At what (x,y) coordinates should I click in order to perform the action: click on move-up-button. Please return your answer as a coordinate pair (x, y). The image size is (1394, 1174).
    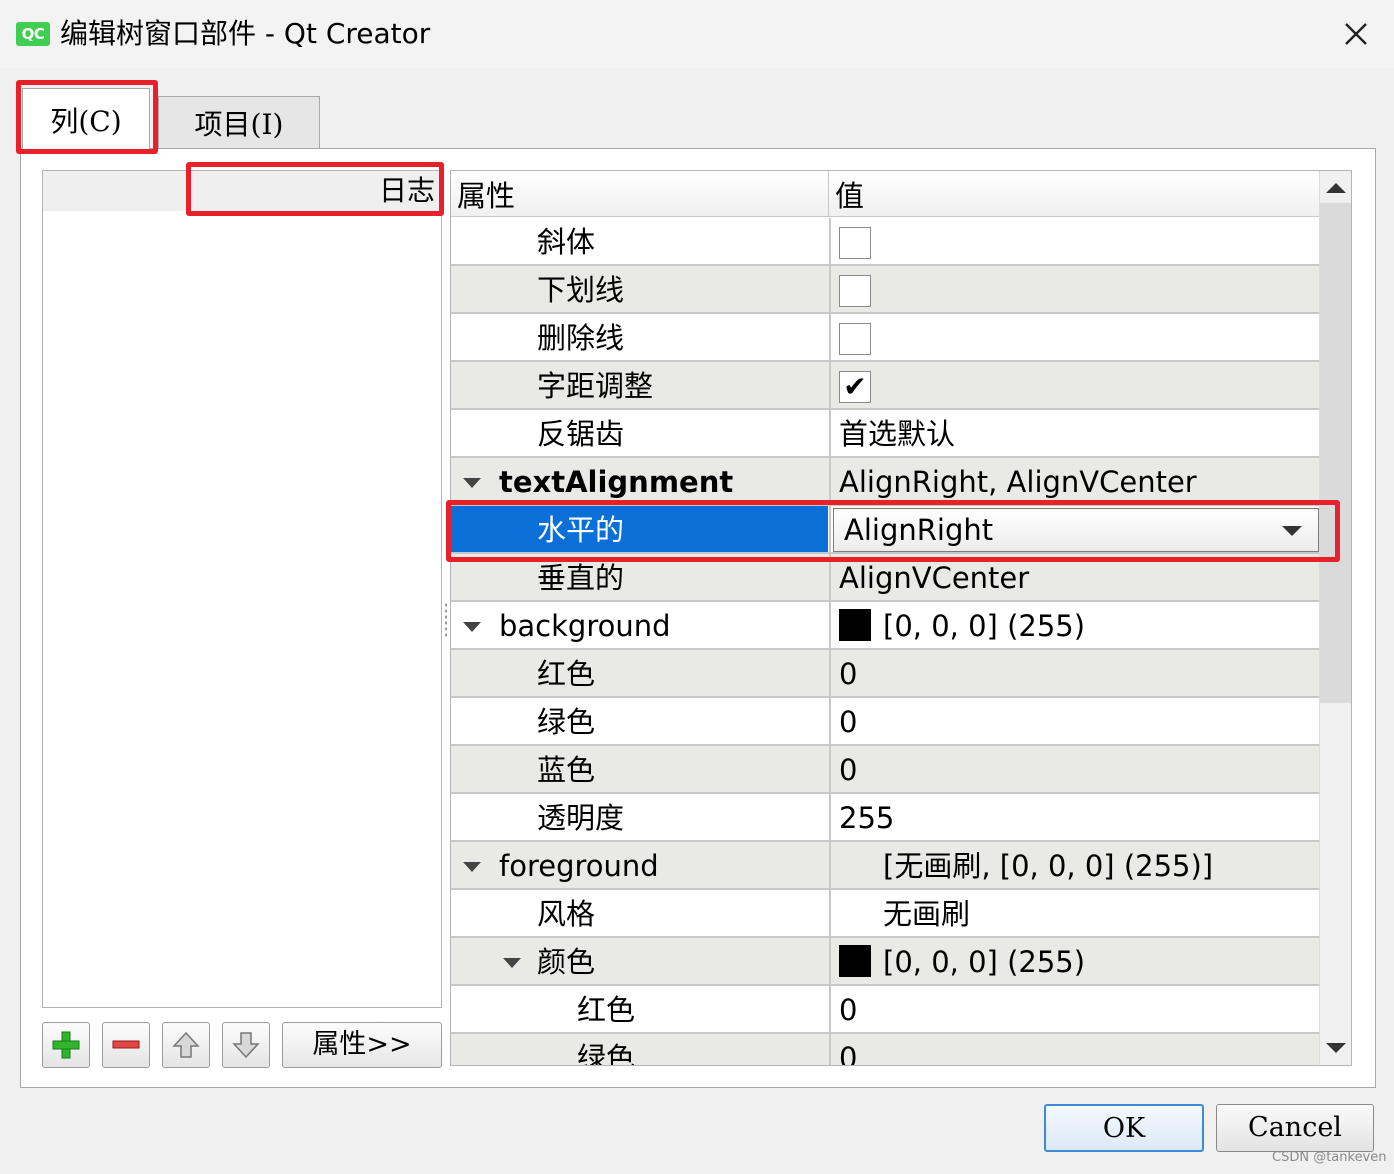
    Looking at the image, I should click on (186, 1045).